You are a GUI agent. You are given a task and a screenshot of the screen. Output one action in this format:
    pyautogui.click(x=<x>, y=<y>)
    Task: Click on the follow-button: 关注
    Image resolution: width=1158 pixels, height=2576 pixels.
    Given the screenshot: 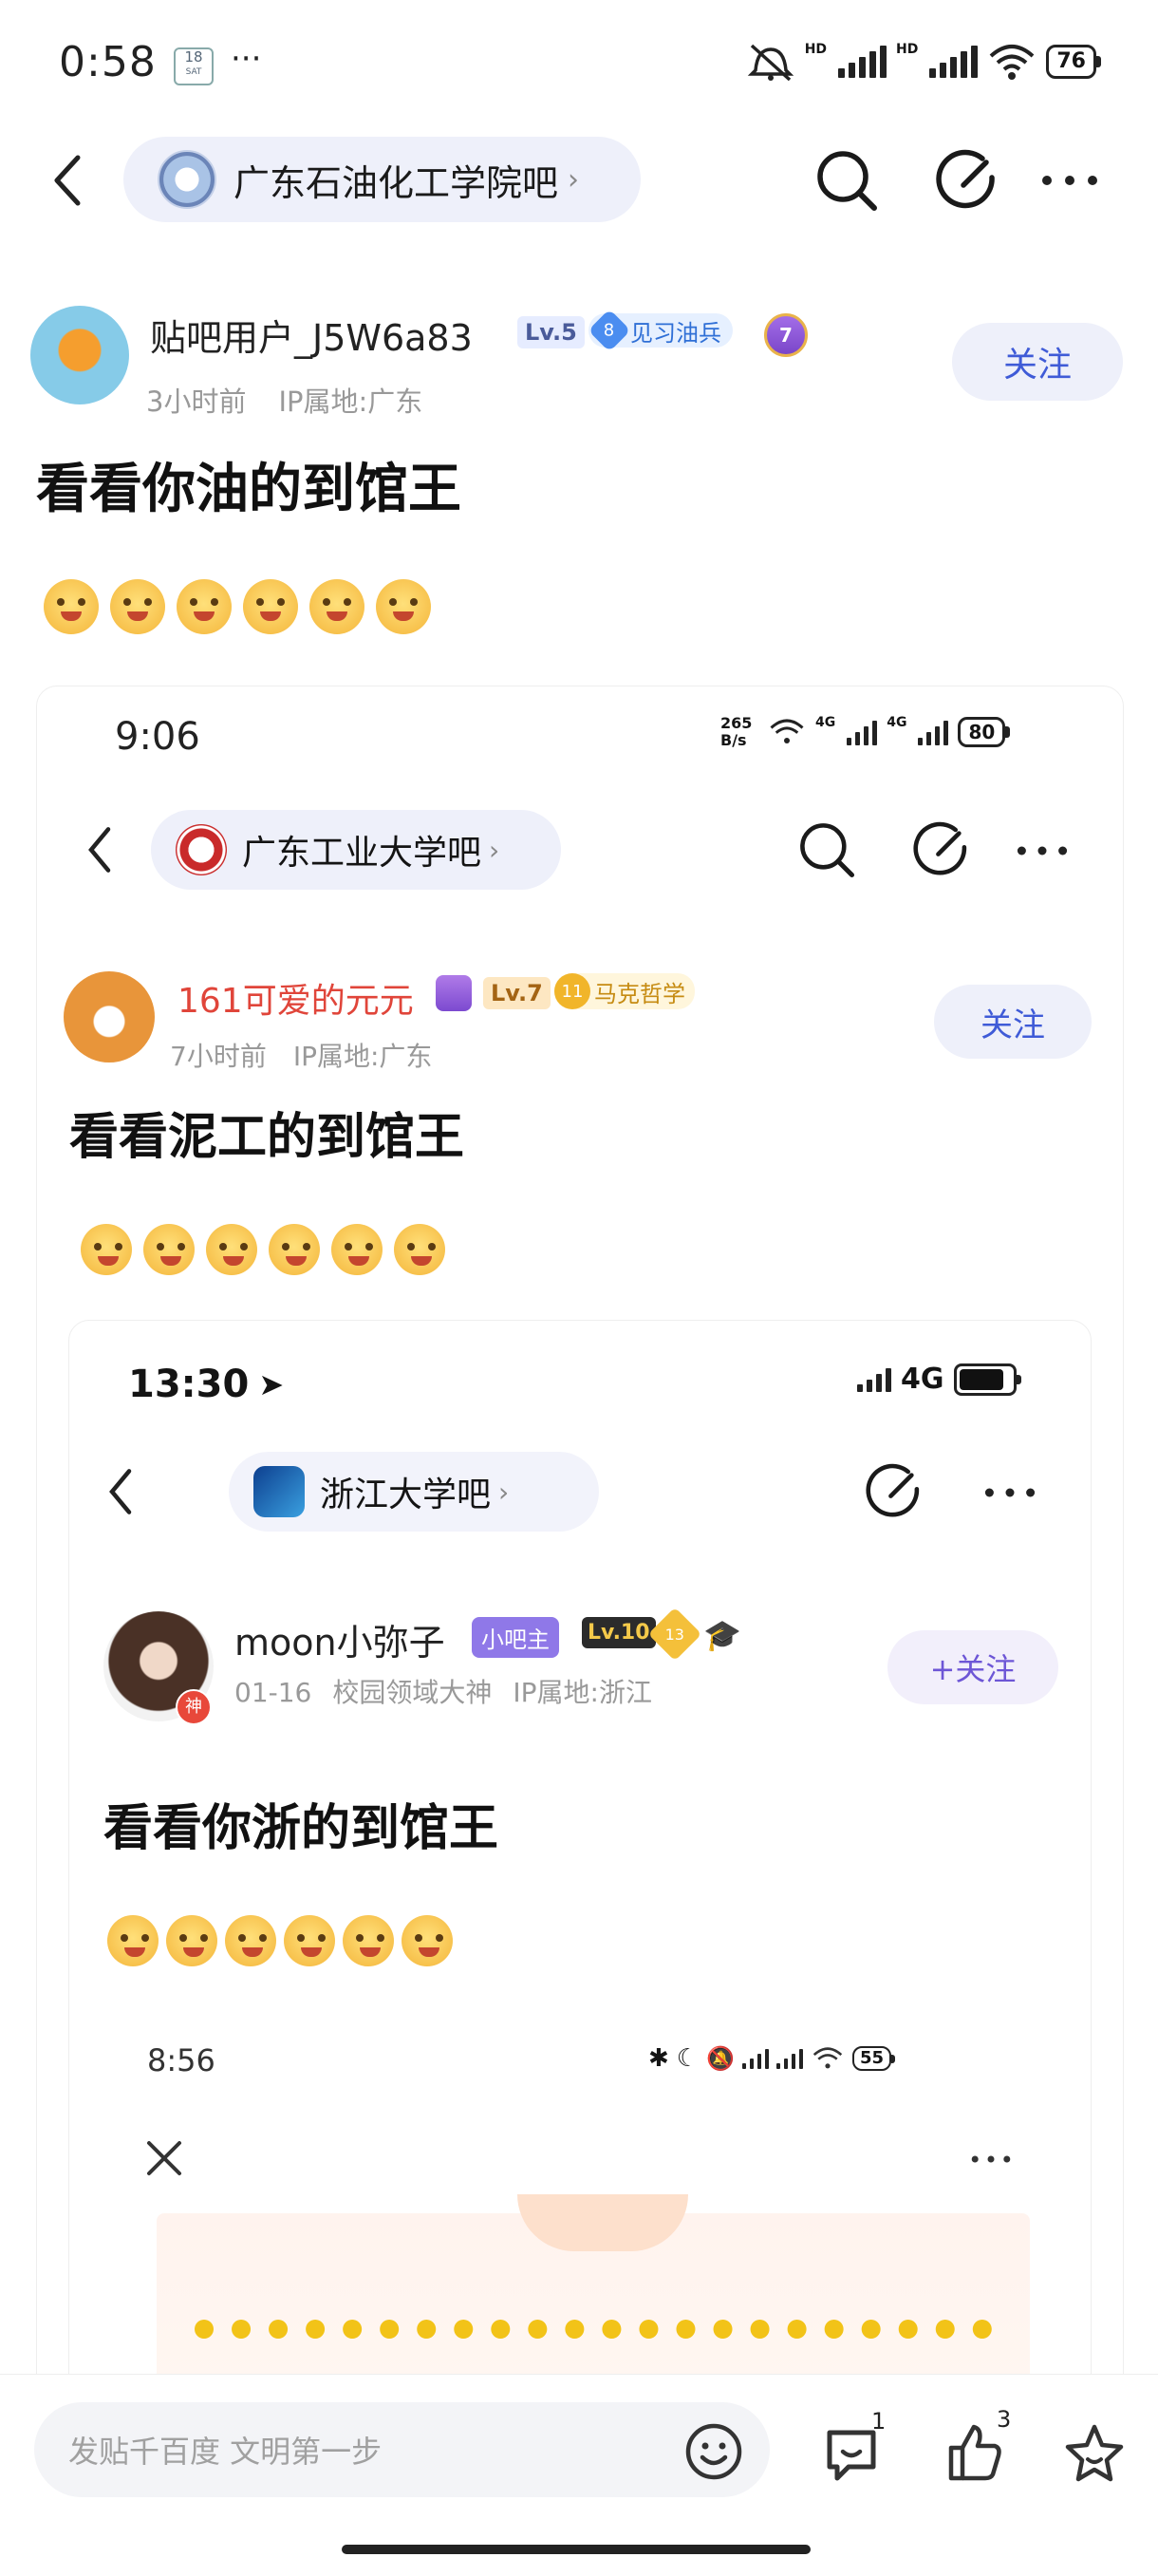 What is the action you would take?
    pyautogui.click(x=1037, y=362)
    